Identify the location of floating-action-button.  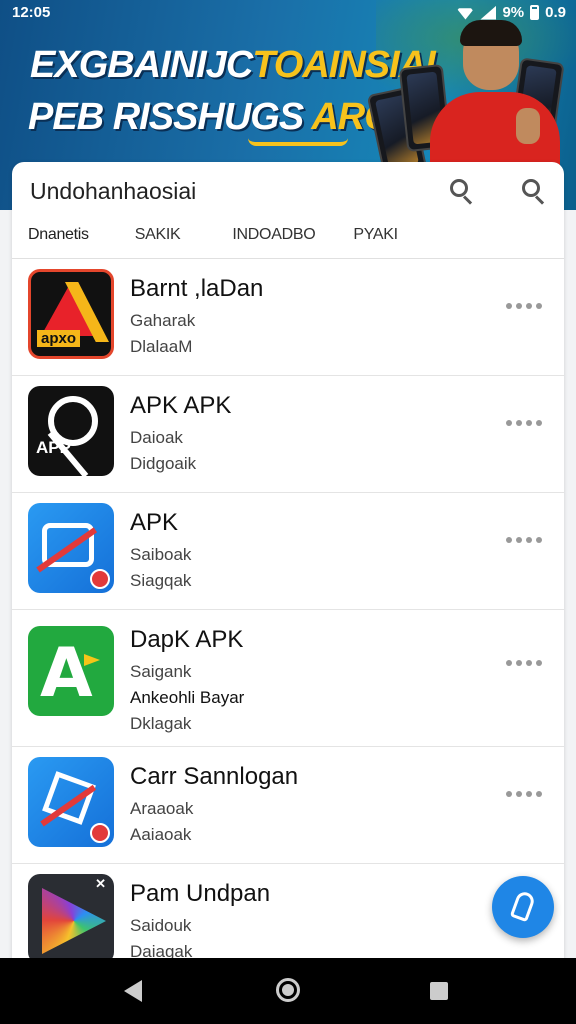
(523, 907).